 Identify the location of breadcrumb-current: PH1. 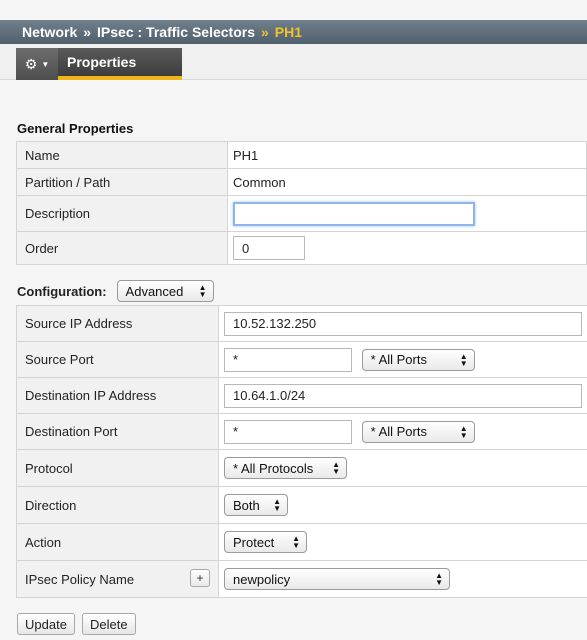
(288, 32).